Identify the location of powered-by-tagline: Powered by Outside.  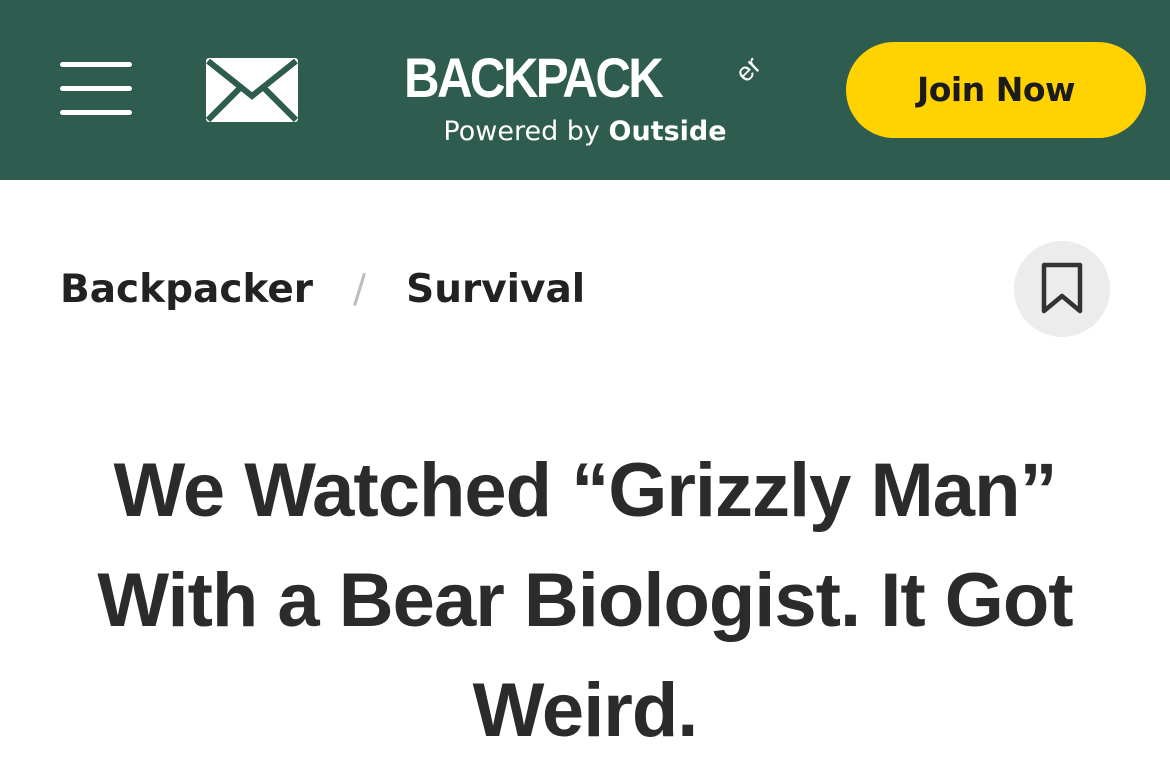
(585, 132).